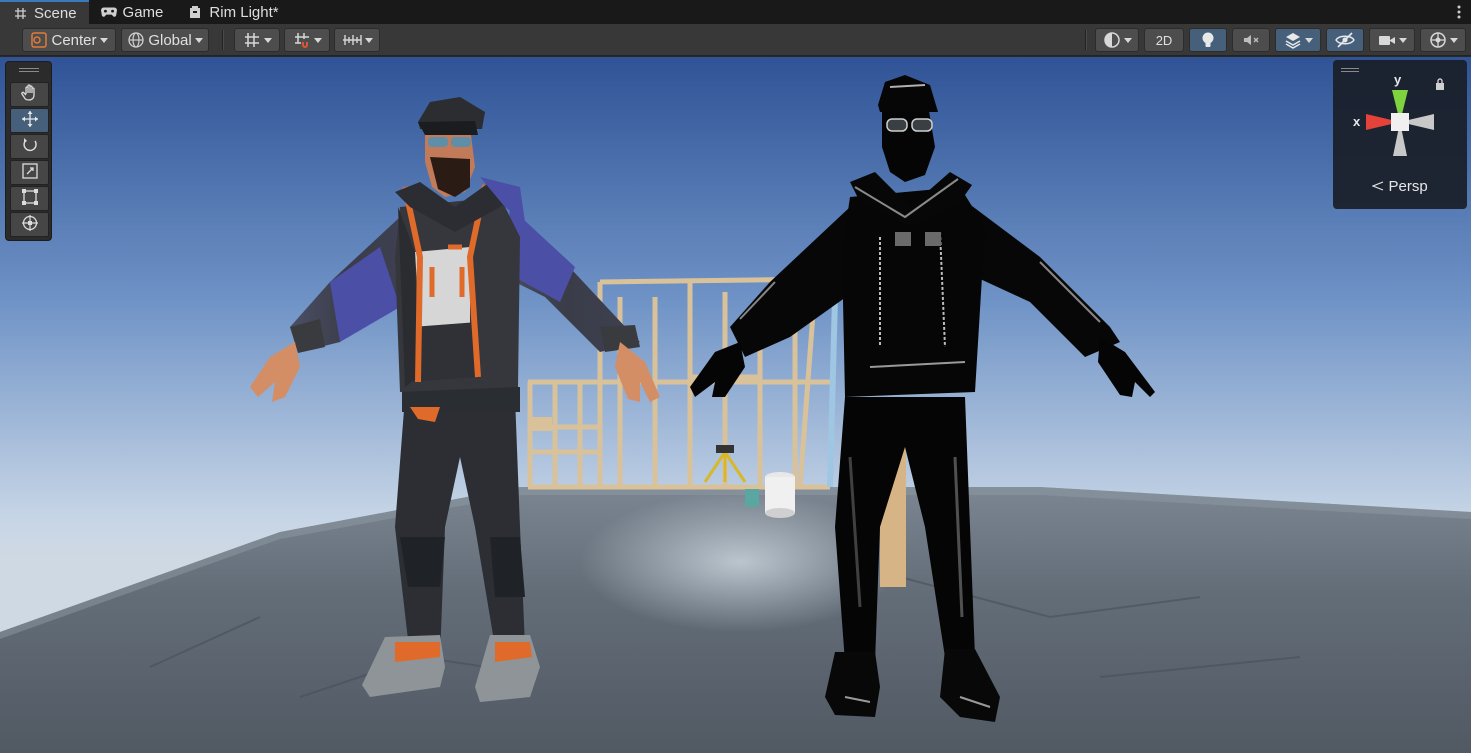  I want to click on file-icon, so click(195, 12).